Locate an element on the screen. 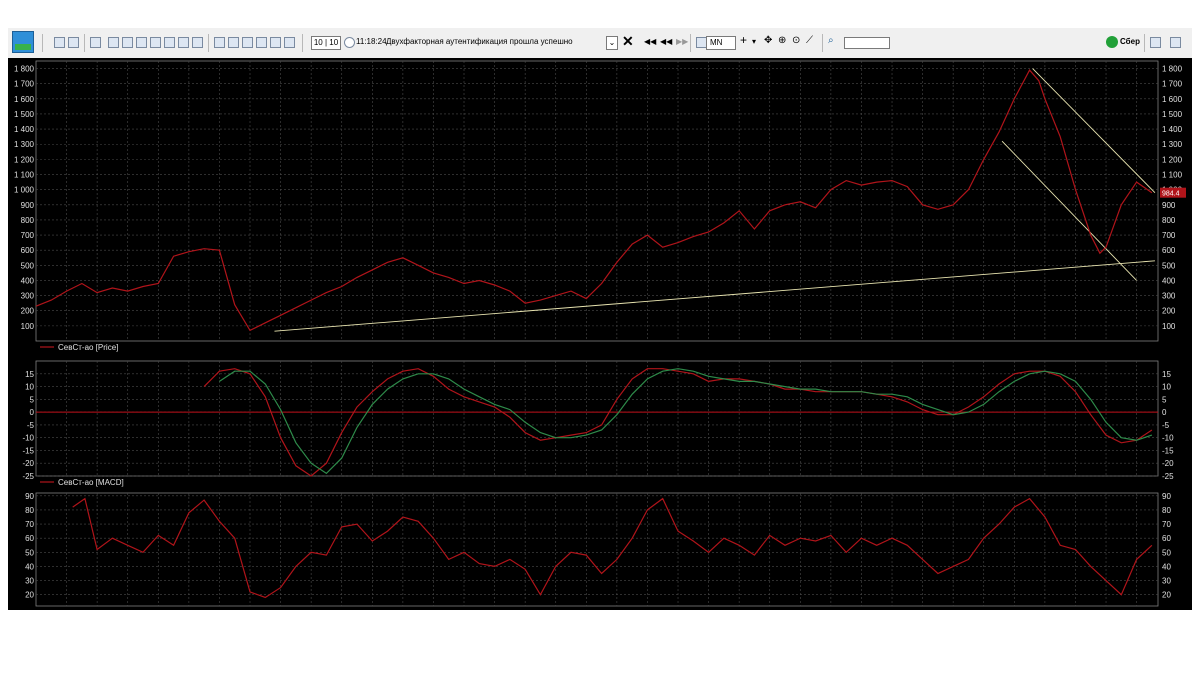 The image size is (1200, 675). crosshair-icon: + is located at coordinates (743, 40).